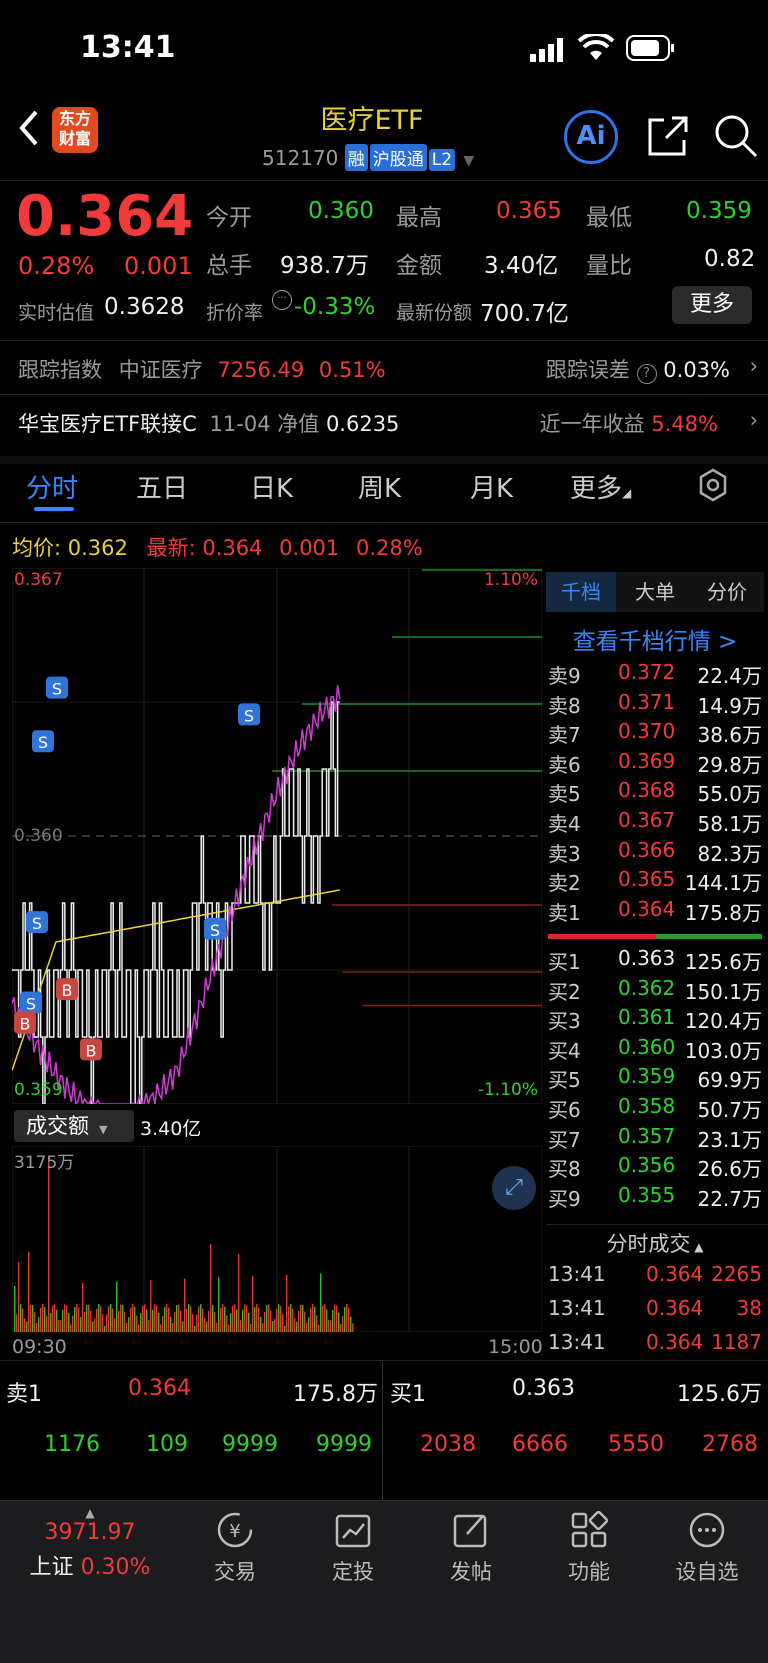 Image resolution: width=768 pixels, height=1663 pixels. I want to click on tab-price-dist: 分价, so click(727, 592).